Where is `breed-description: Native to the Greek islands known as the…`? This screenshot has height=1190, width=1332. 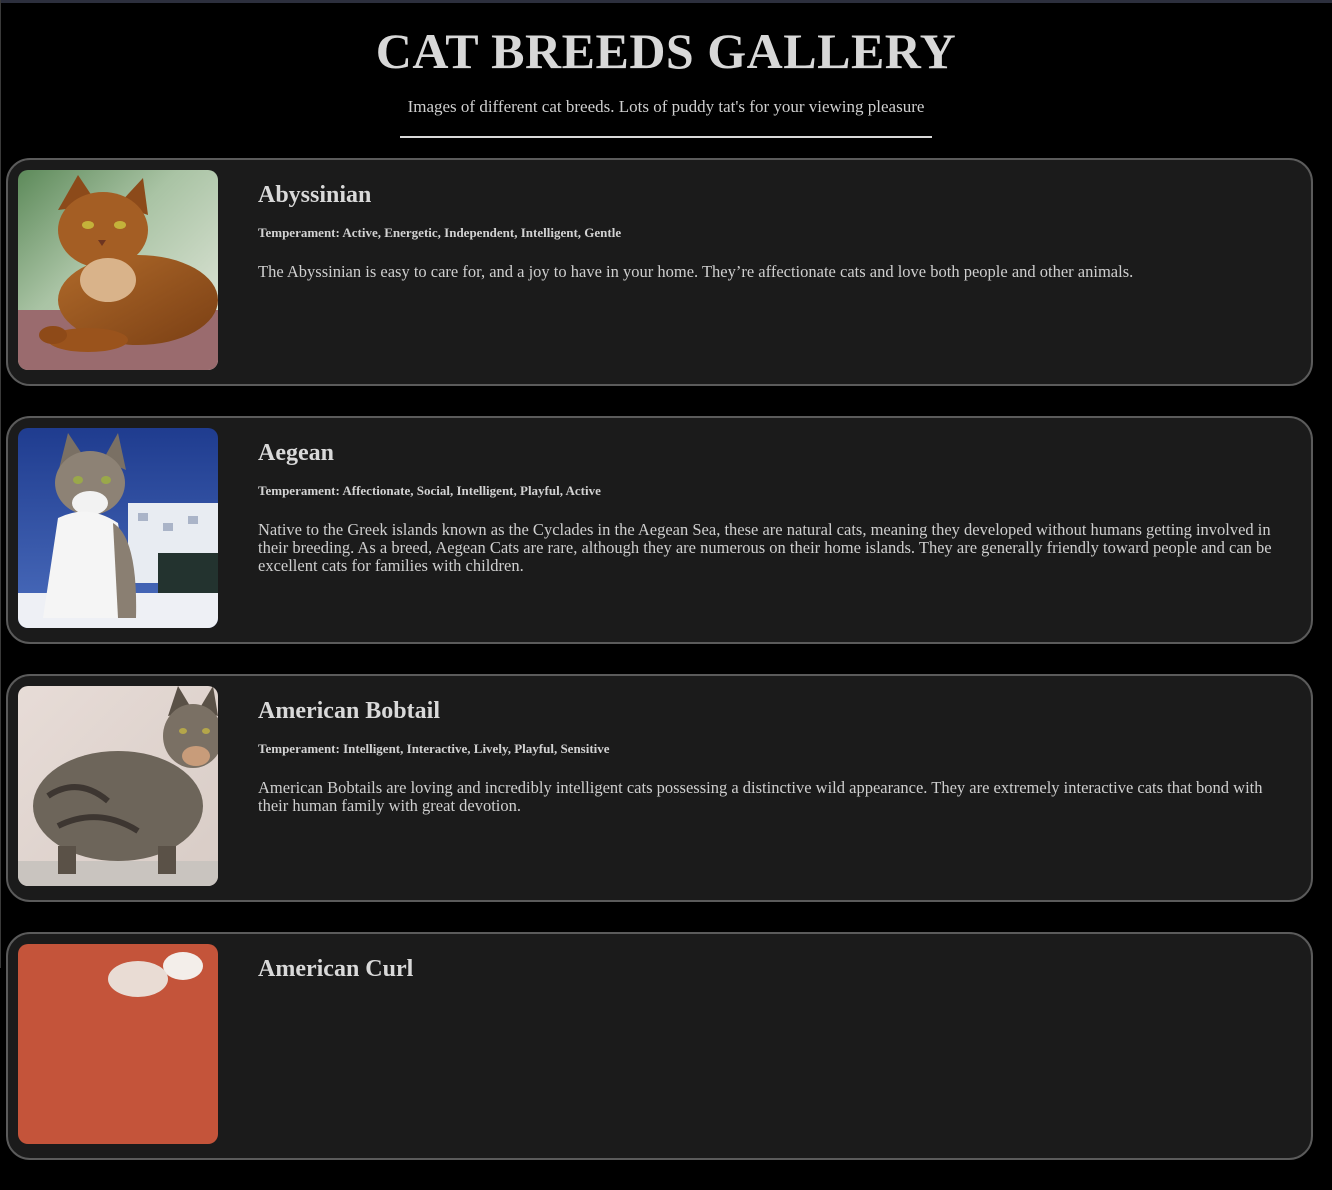 breed-description: Native to the Greek islands known as the… is located at coordinates (765, 547).